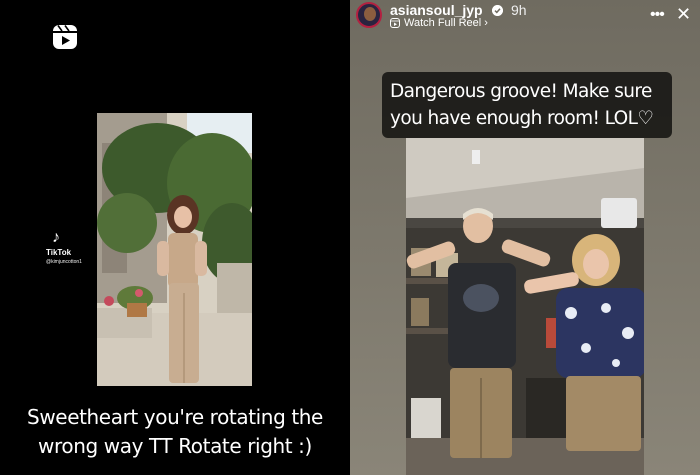  Describe the element at coordinates (65, 37) in the screenshot. I see `reels-icon` at that location.